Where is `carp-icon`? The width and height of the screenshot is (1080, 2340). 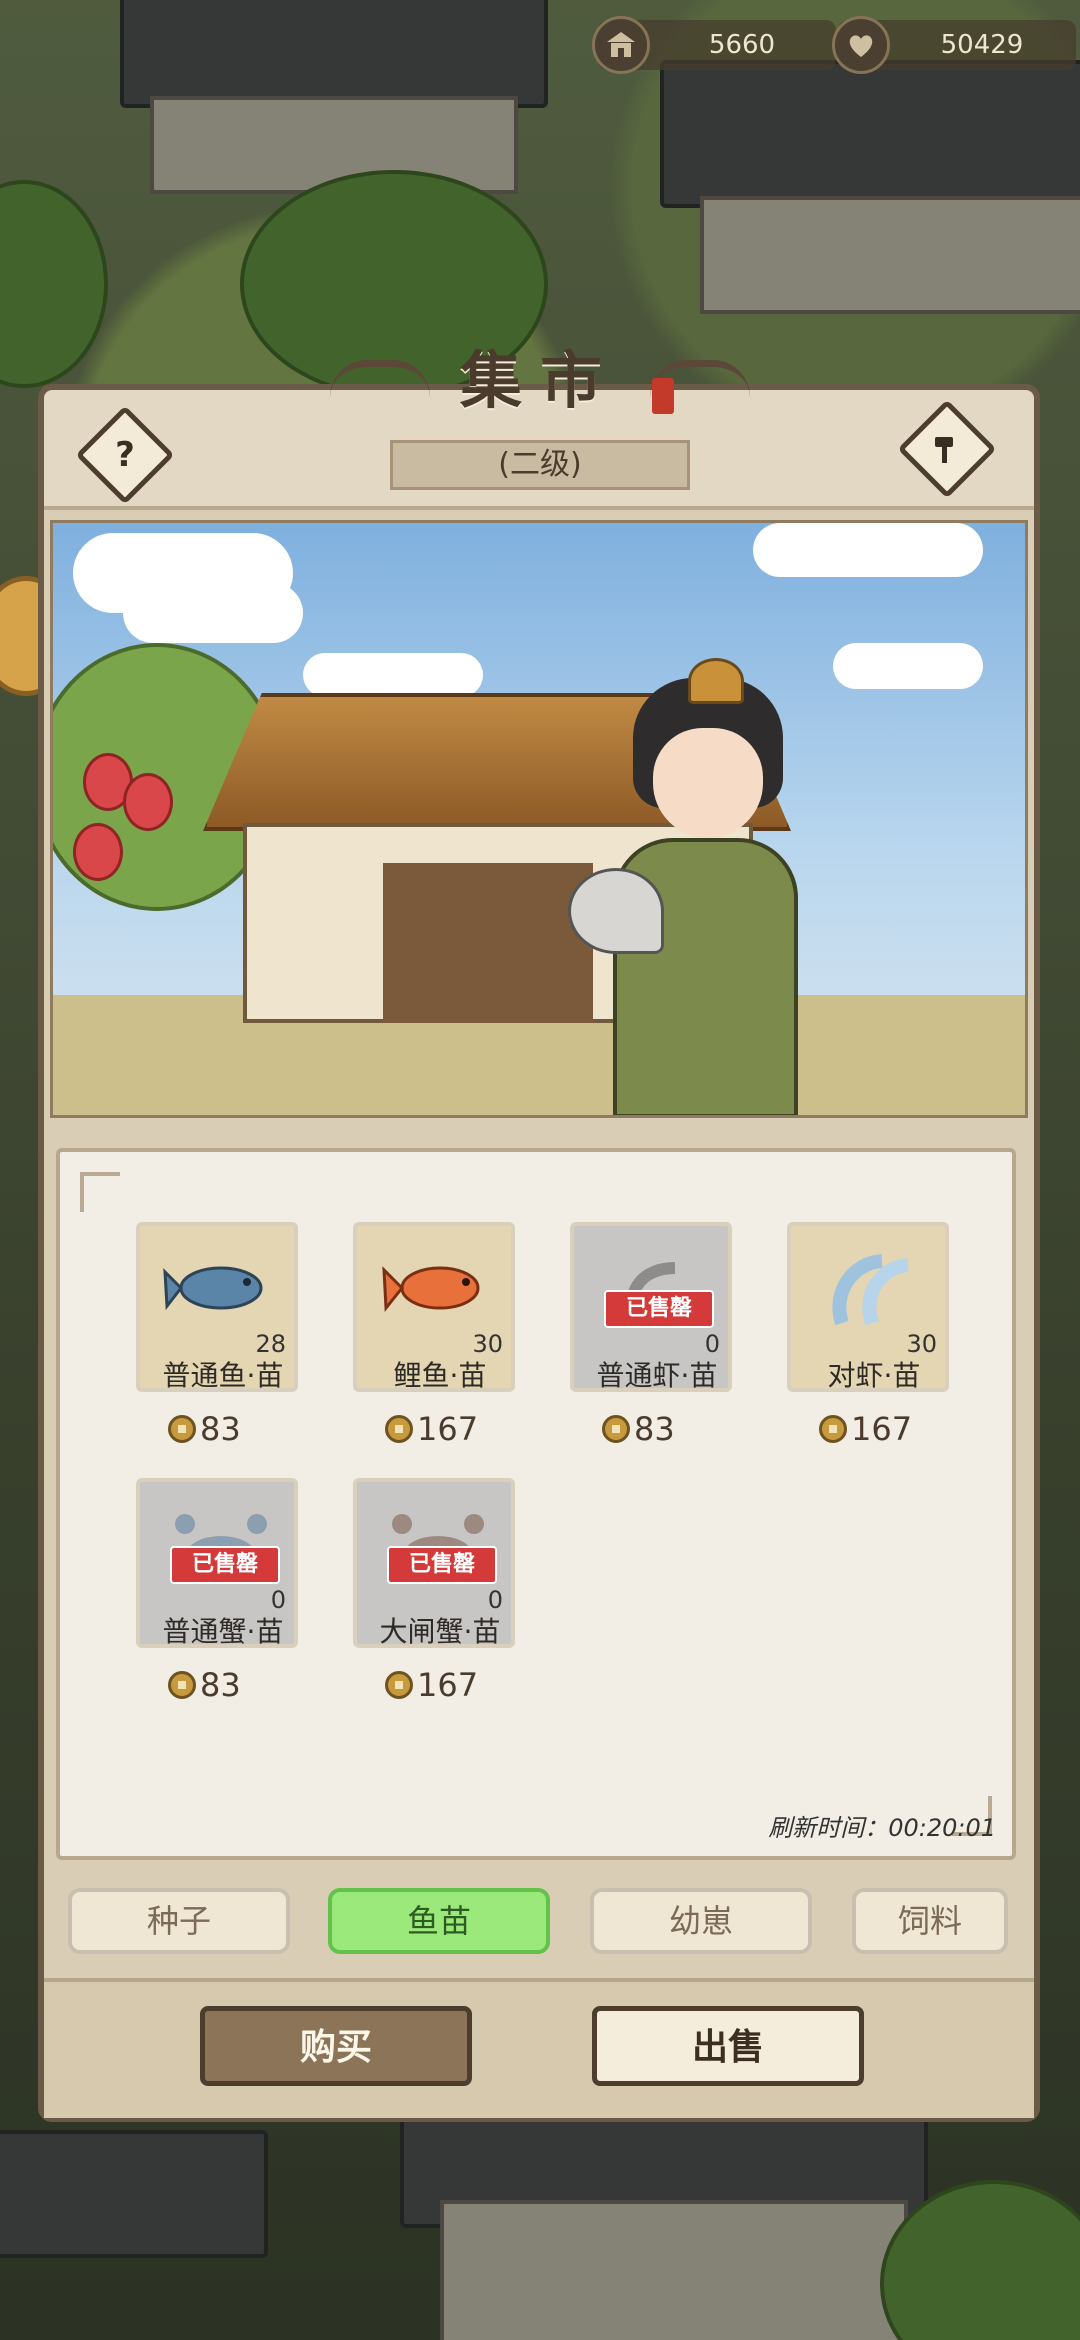
carp-icon is located at coordinates (438, 1288).